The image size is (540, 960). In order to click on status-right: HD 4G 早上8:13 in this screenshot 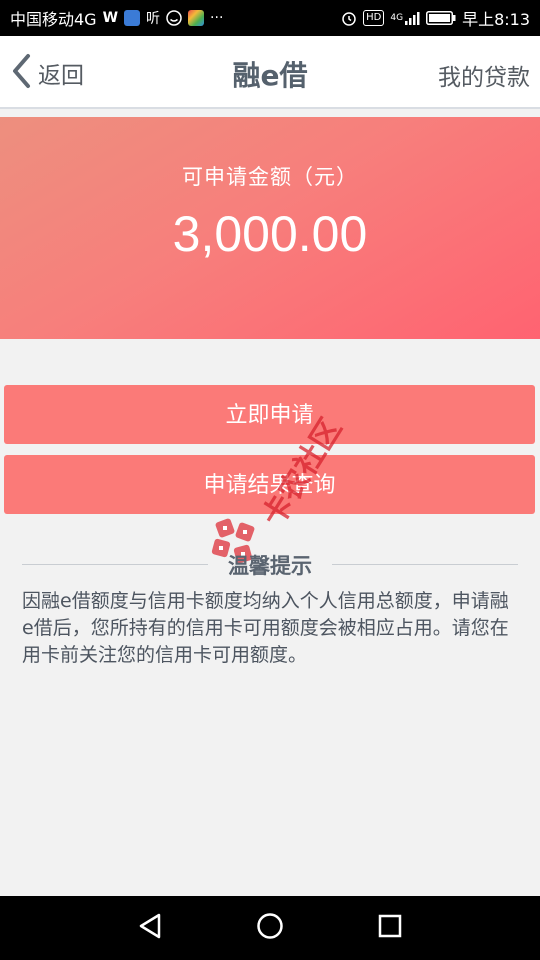, I will do `click(435, 18)`.